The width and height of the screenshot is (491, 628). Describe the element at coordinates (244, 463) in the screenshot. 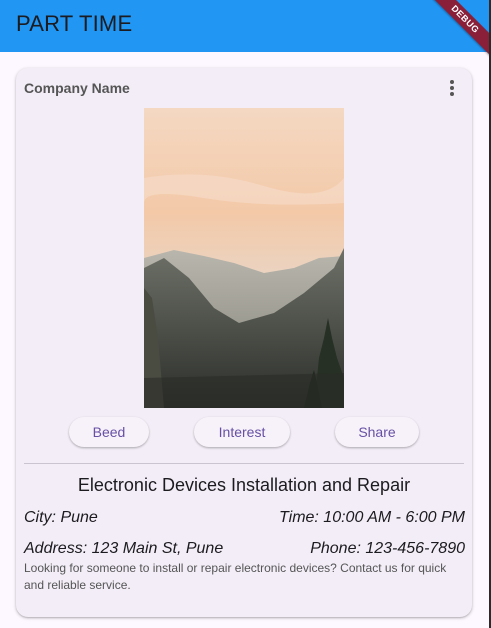

I see `divider` at that location.